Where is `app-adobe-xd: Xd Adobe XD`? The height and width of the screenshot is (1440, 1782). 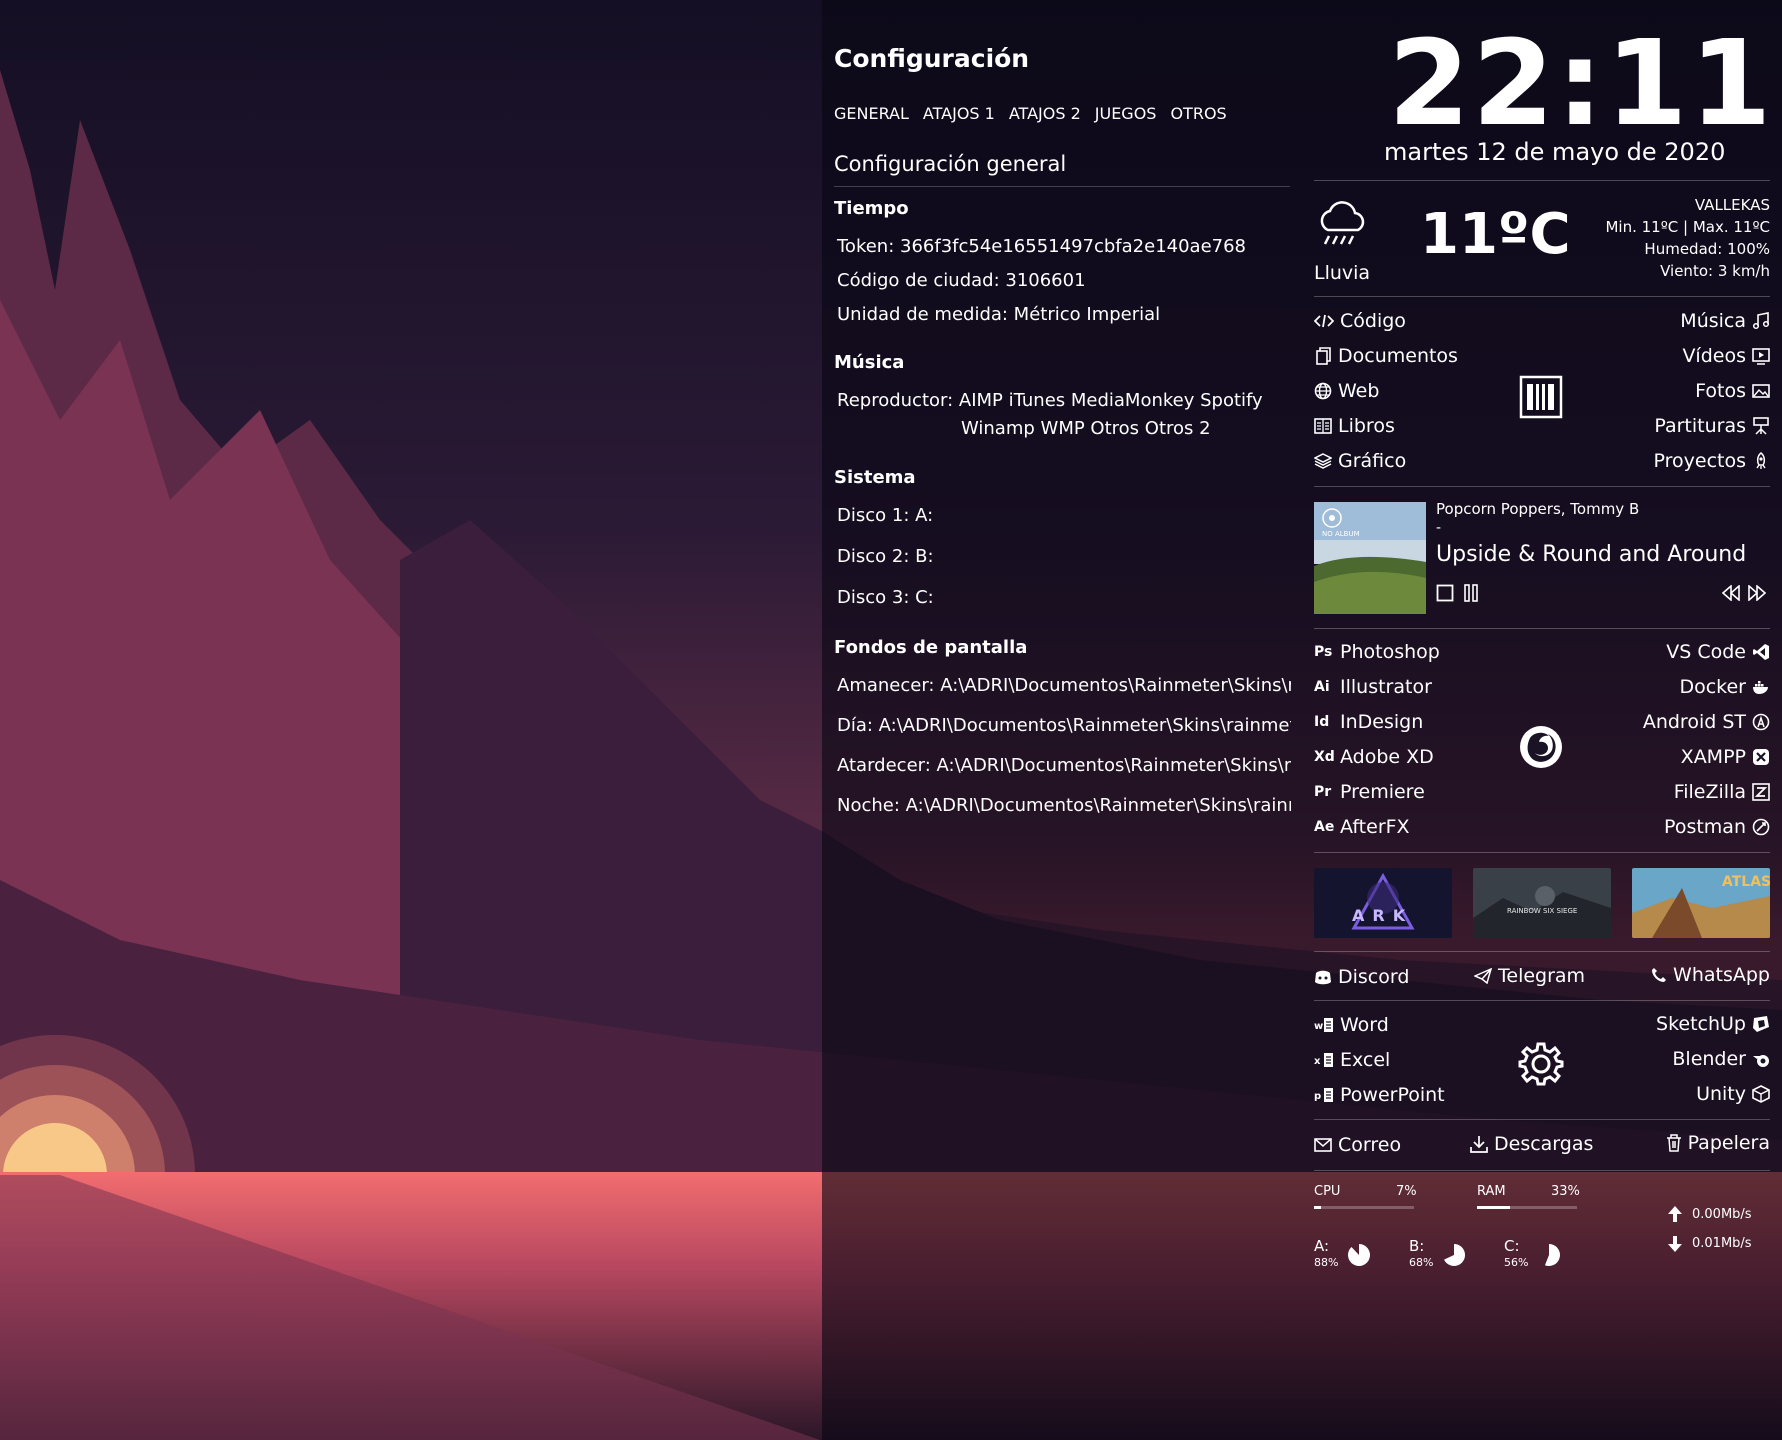
app-adobe-xd: Xd Adobe XD is located at coordinates (1374, 757).